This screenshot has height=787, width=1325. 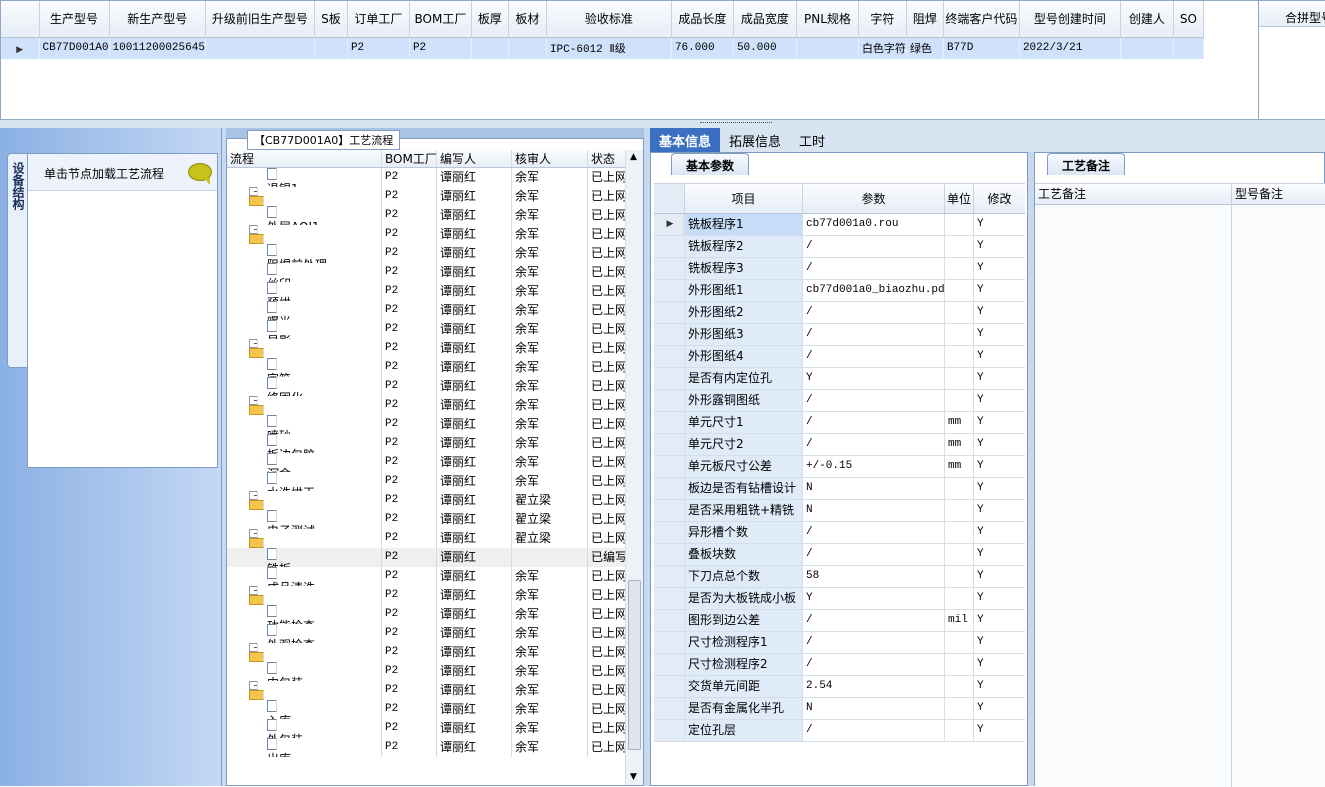 I want to click on scroll-up-icon: ▲, so click(x=633, y=157).